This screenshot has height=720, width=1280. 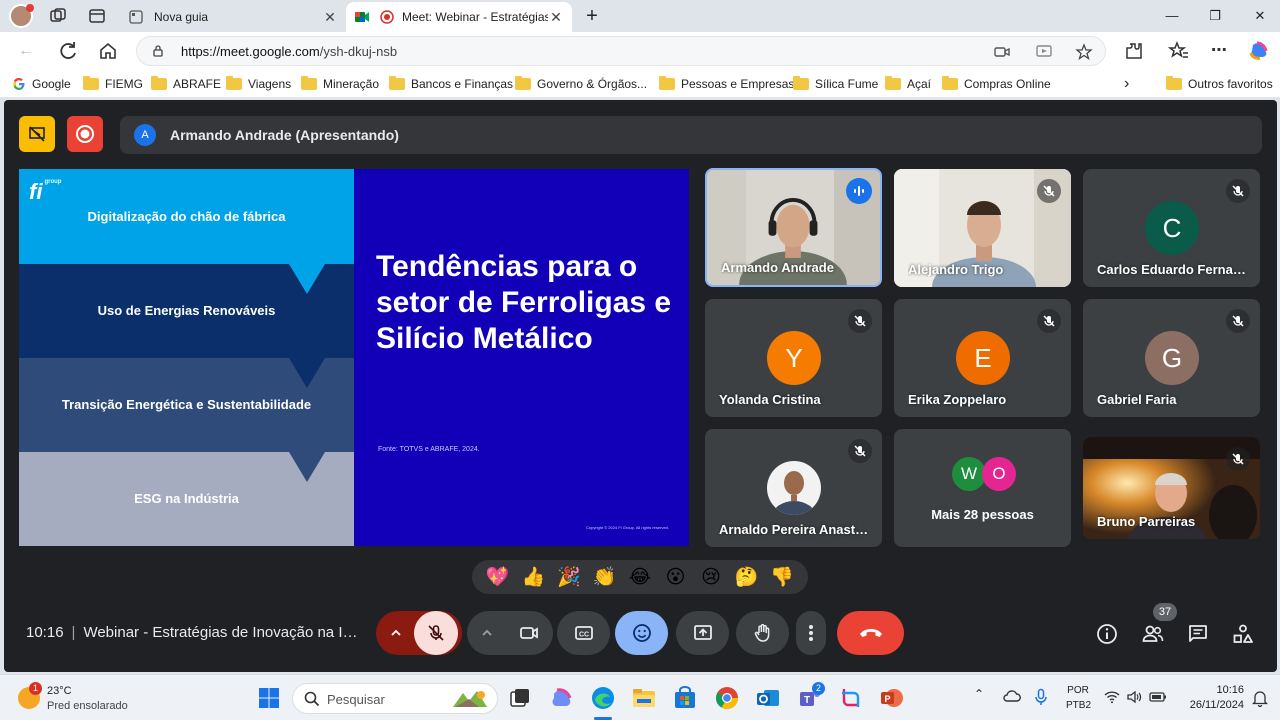 What do you see at coordinates (97, 16) in the screenshot?
I see `tab-actions-icon` at bounding box center [97, 16].